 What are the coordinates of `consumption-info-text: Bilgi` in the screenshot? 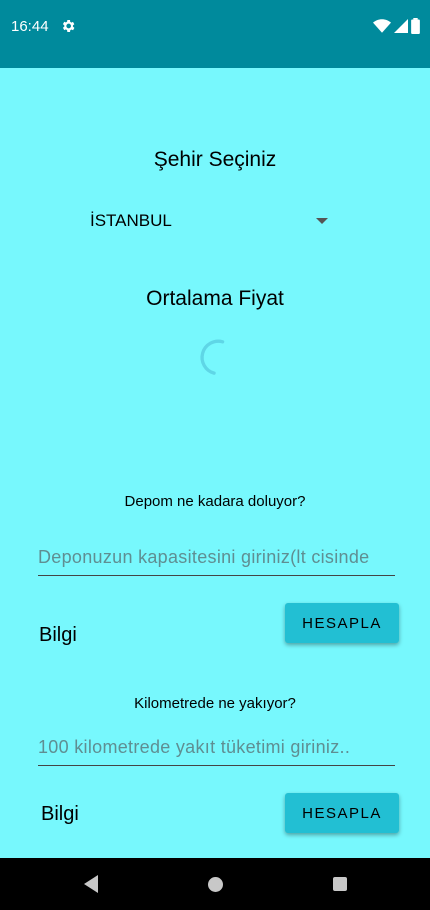 It's located at (60, 814).